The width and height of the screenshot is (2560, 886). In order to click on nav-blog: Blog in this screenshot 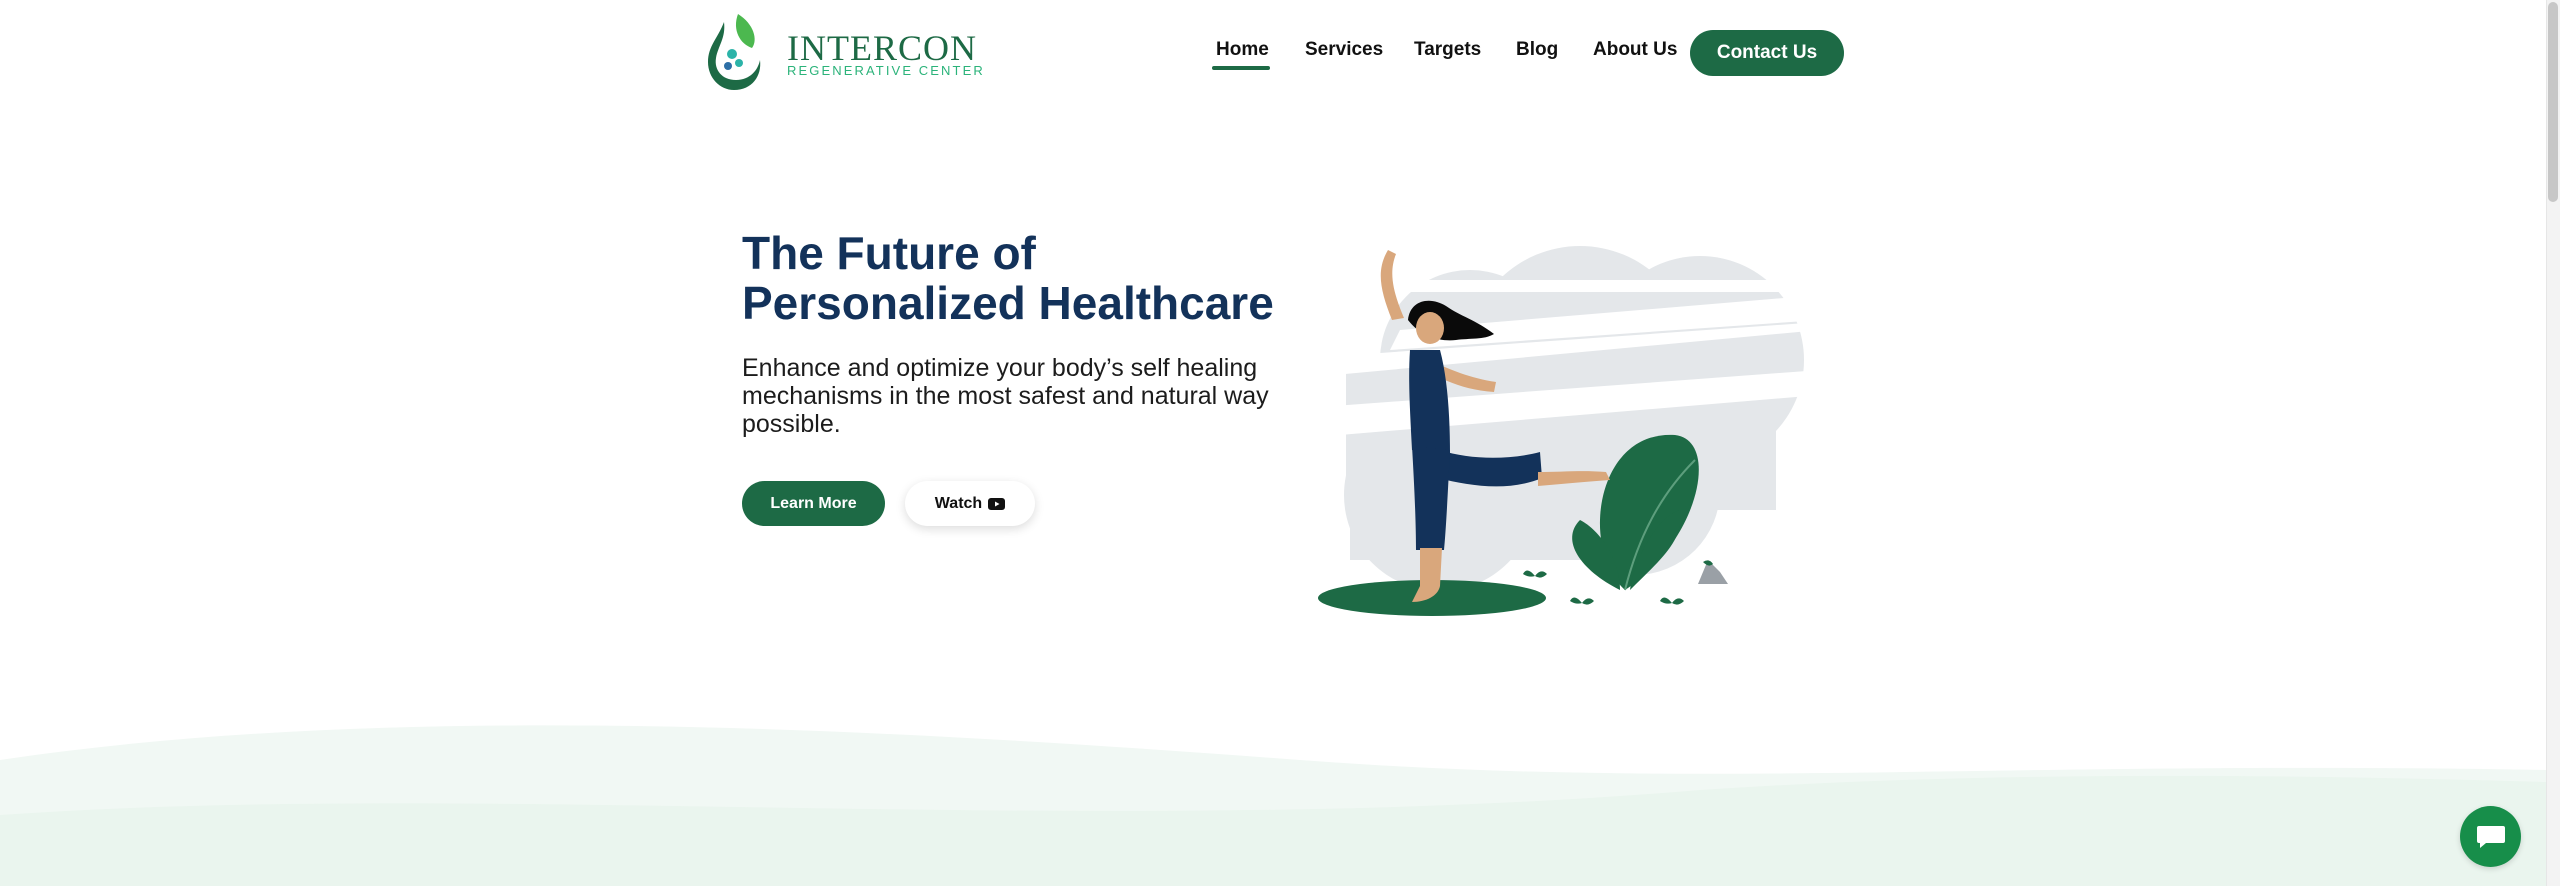, I will do `click(1537, 50)`.